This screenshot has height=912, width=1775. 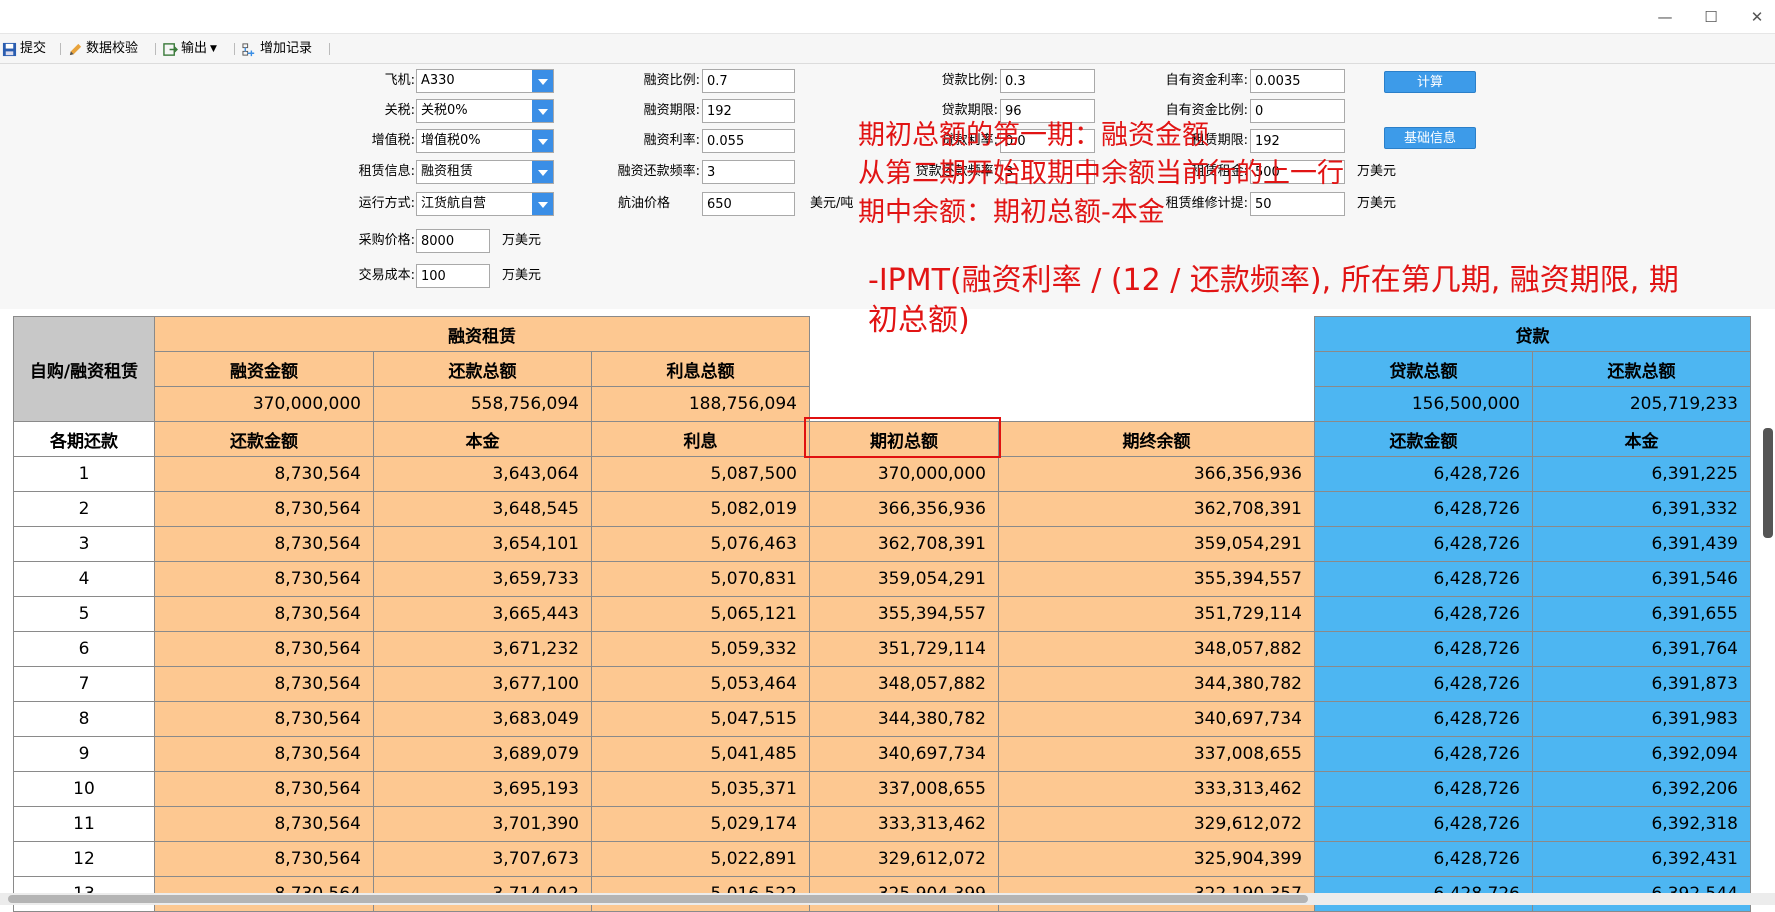 I want to click on period-cell: 9, so click(x=84, y=754).